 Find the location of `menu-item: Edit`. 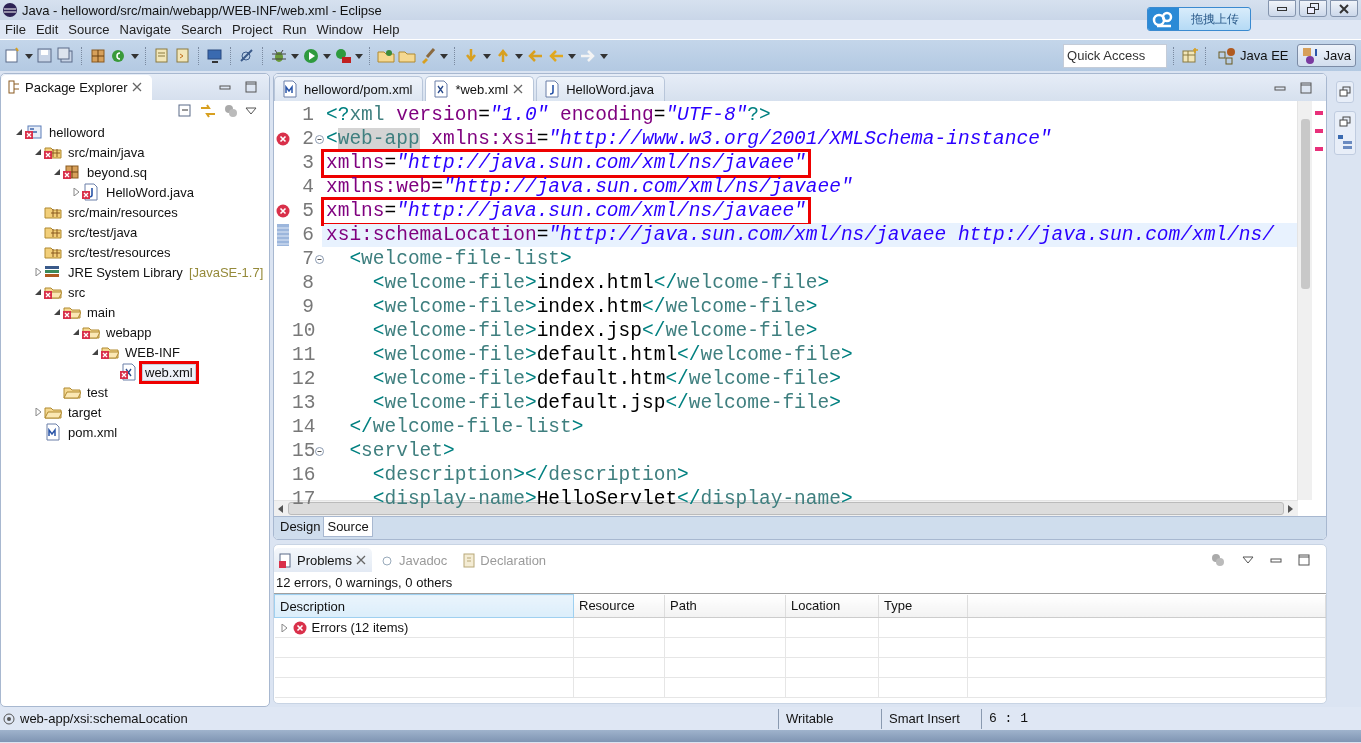

menu-item: Edit is located at coordinates (47, 29).